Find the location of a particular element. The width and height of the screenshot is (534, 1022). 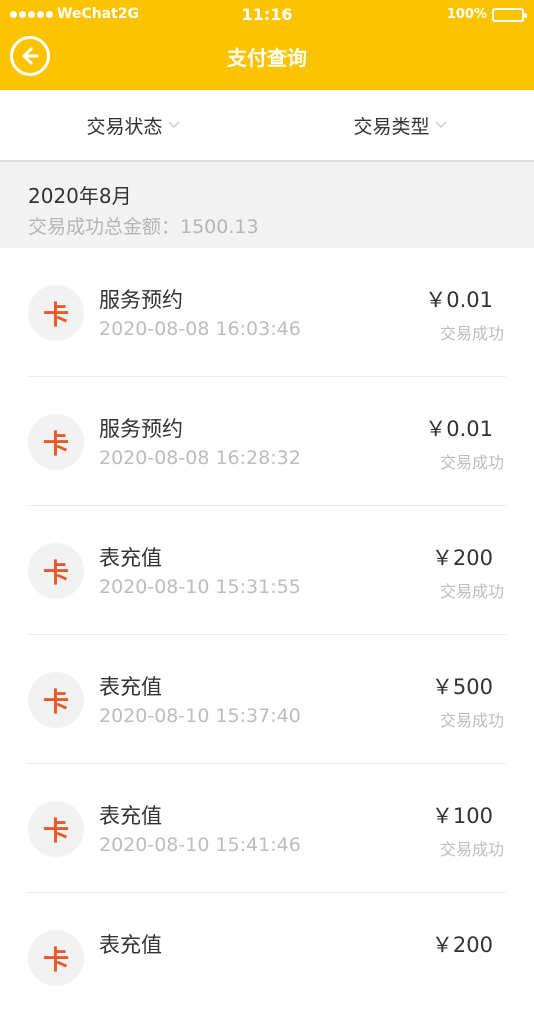

transaction-date: 2020-08-10 15:31:55 is located at coordinates (200, 587).